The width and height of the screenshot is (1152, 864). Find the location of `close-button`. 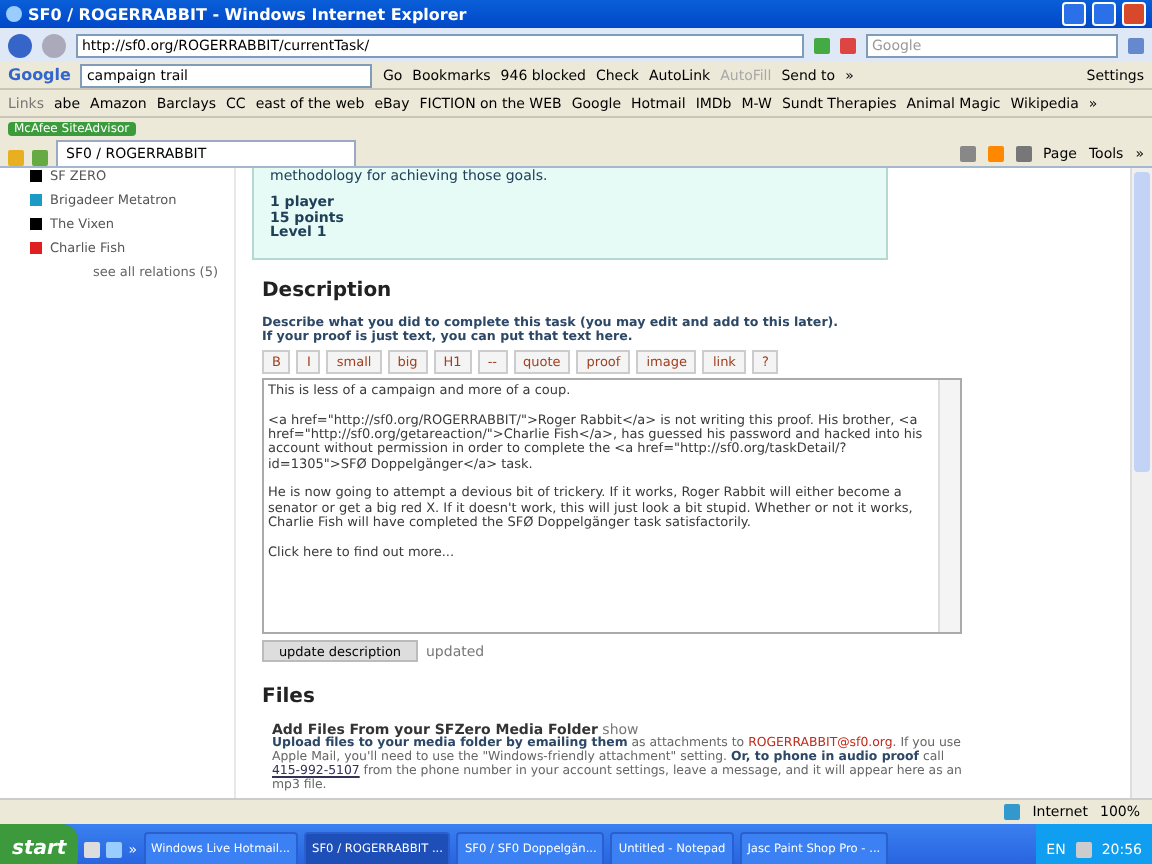

close-button is located at coordinates (1134, 14).